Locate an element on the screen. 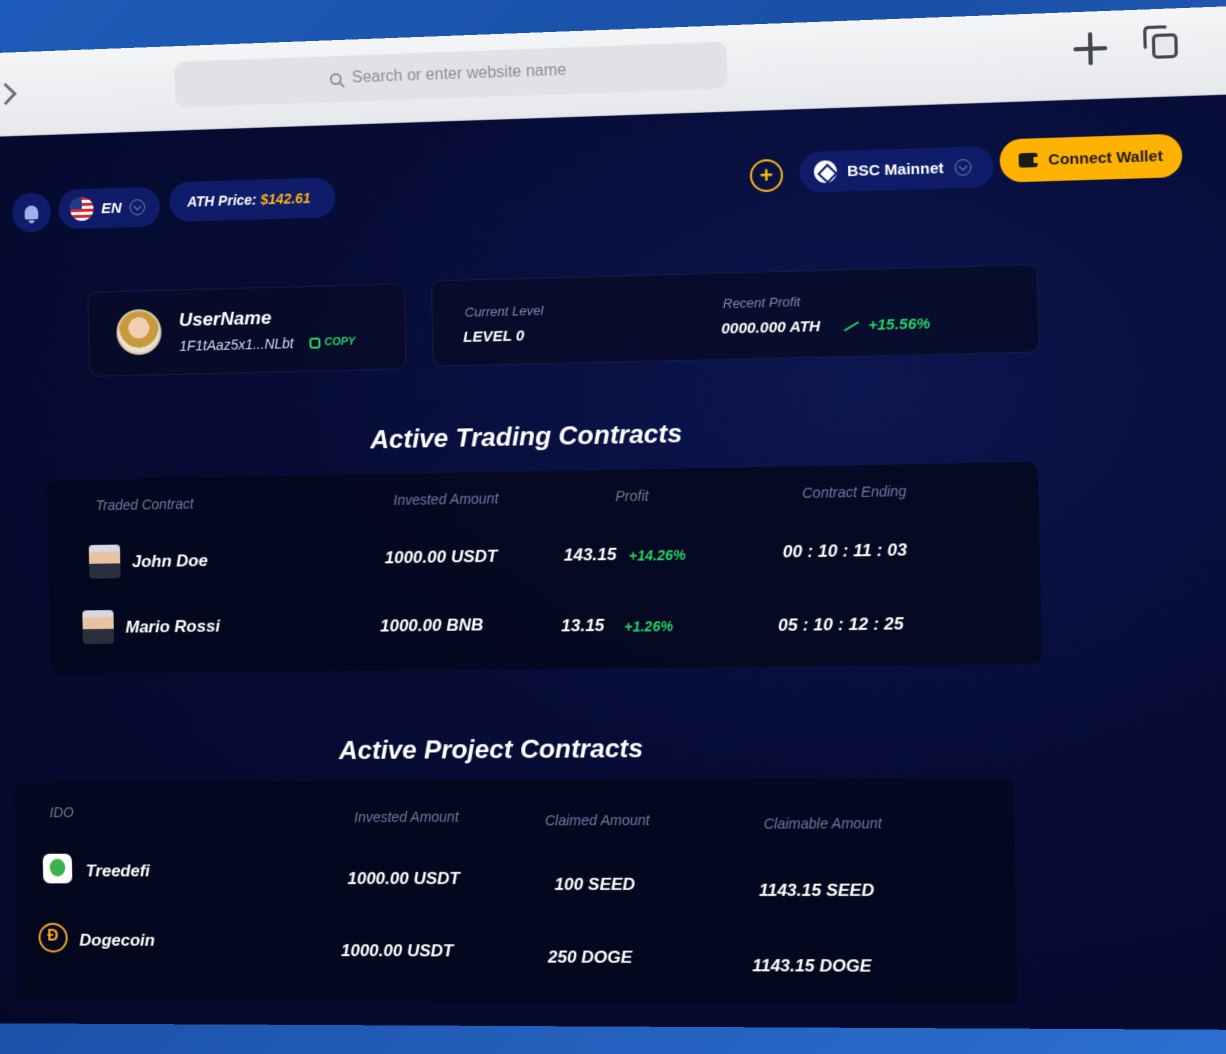 This screenshot has height=1054, width=1226. new-tab-plus-icon is located at coordinates (1090, 48).